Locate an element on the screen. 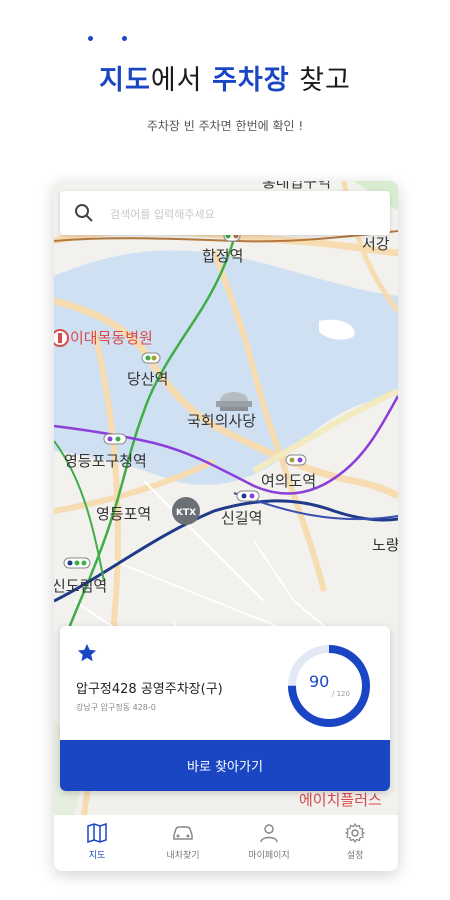 The image size is (450, 900). headline-end: 찾고 is located at coordinates (320, 80).